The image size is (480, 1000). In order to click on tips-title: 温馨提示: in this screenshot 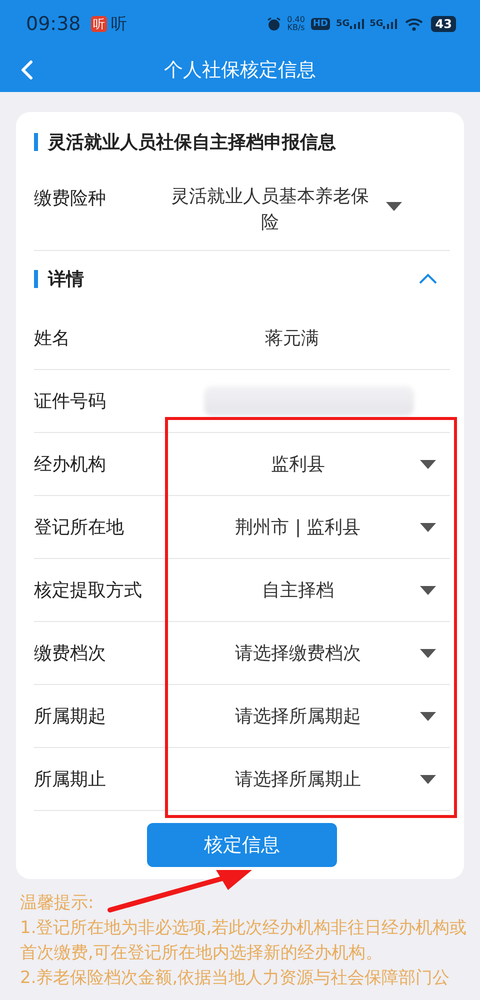, I will do `click(57, 903)`.